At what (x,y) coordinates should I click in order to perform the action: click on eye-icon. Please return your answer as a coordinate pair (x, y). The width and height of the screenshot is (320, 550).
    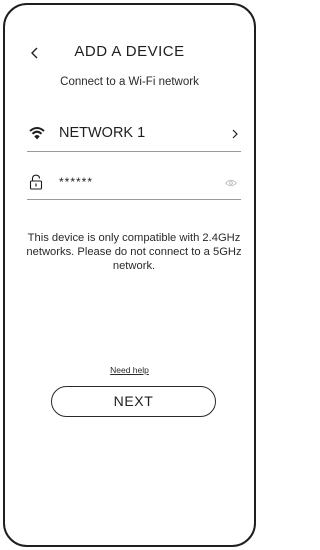
    Looking at the image, I should click on (231, 183).